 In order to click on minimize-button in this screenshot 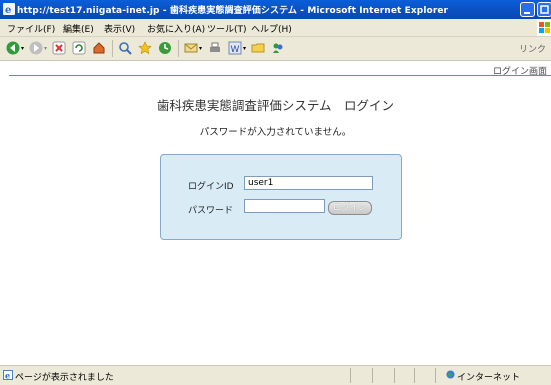, I will do `click(527, 9)`.